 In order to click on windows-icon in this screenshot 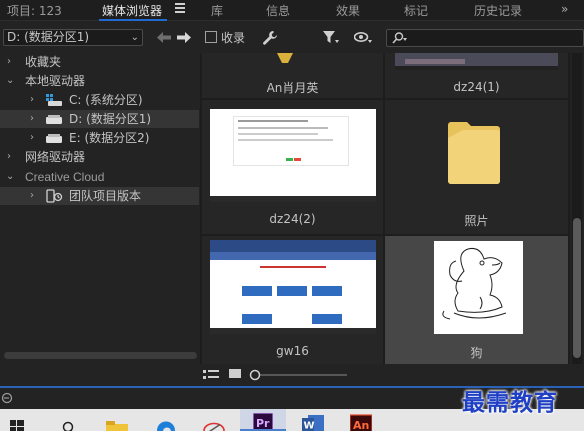, I will do `click(17, 423)`.